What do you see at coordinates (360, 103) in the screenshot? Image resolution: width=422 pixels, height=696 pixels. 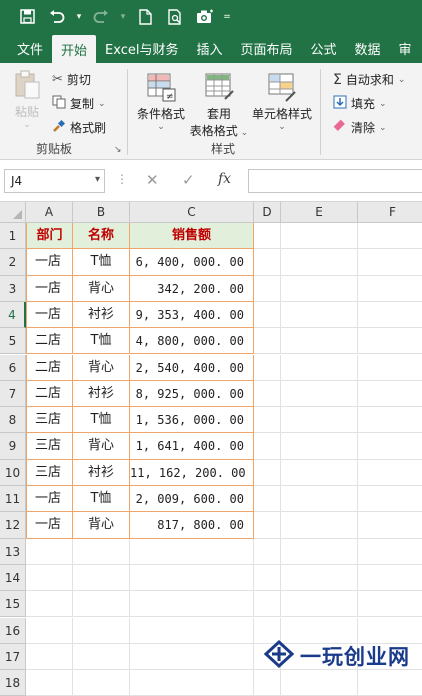 I see `fill-button: 填充 ⌄` at bounding box center [360, 103].